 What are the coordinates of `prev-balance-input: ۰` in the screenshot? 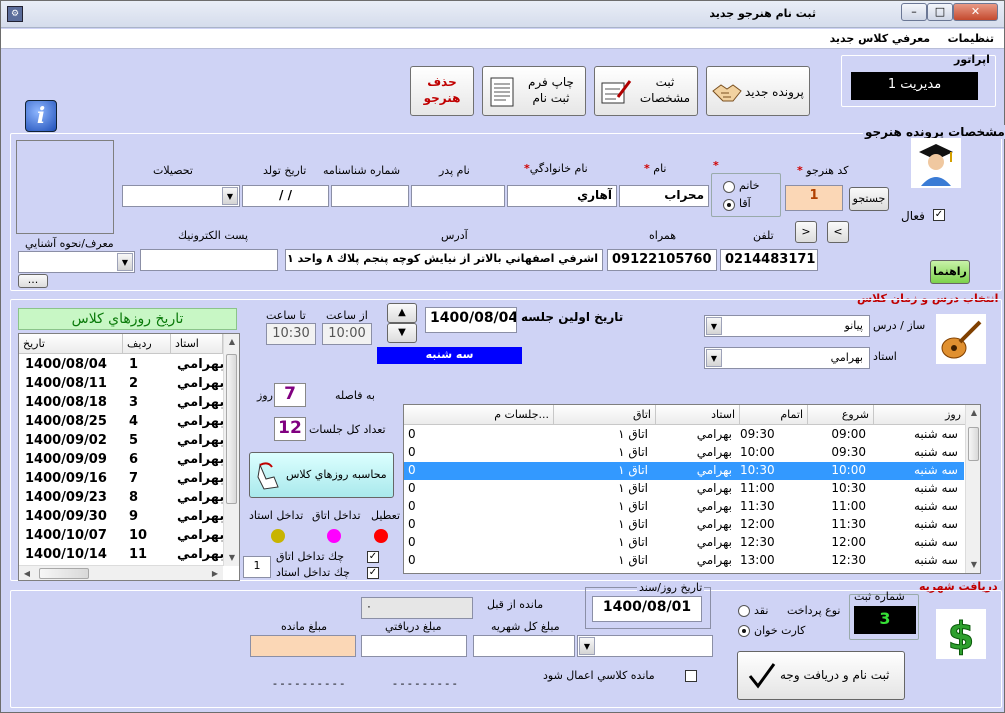 It's located at (417, 608).